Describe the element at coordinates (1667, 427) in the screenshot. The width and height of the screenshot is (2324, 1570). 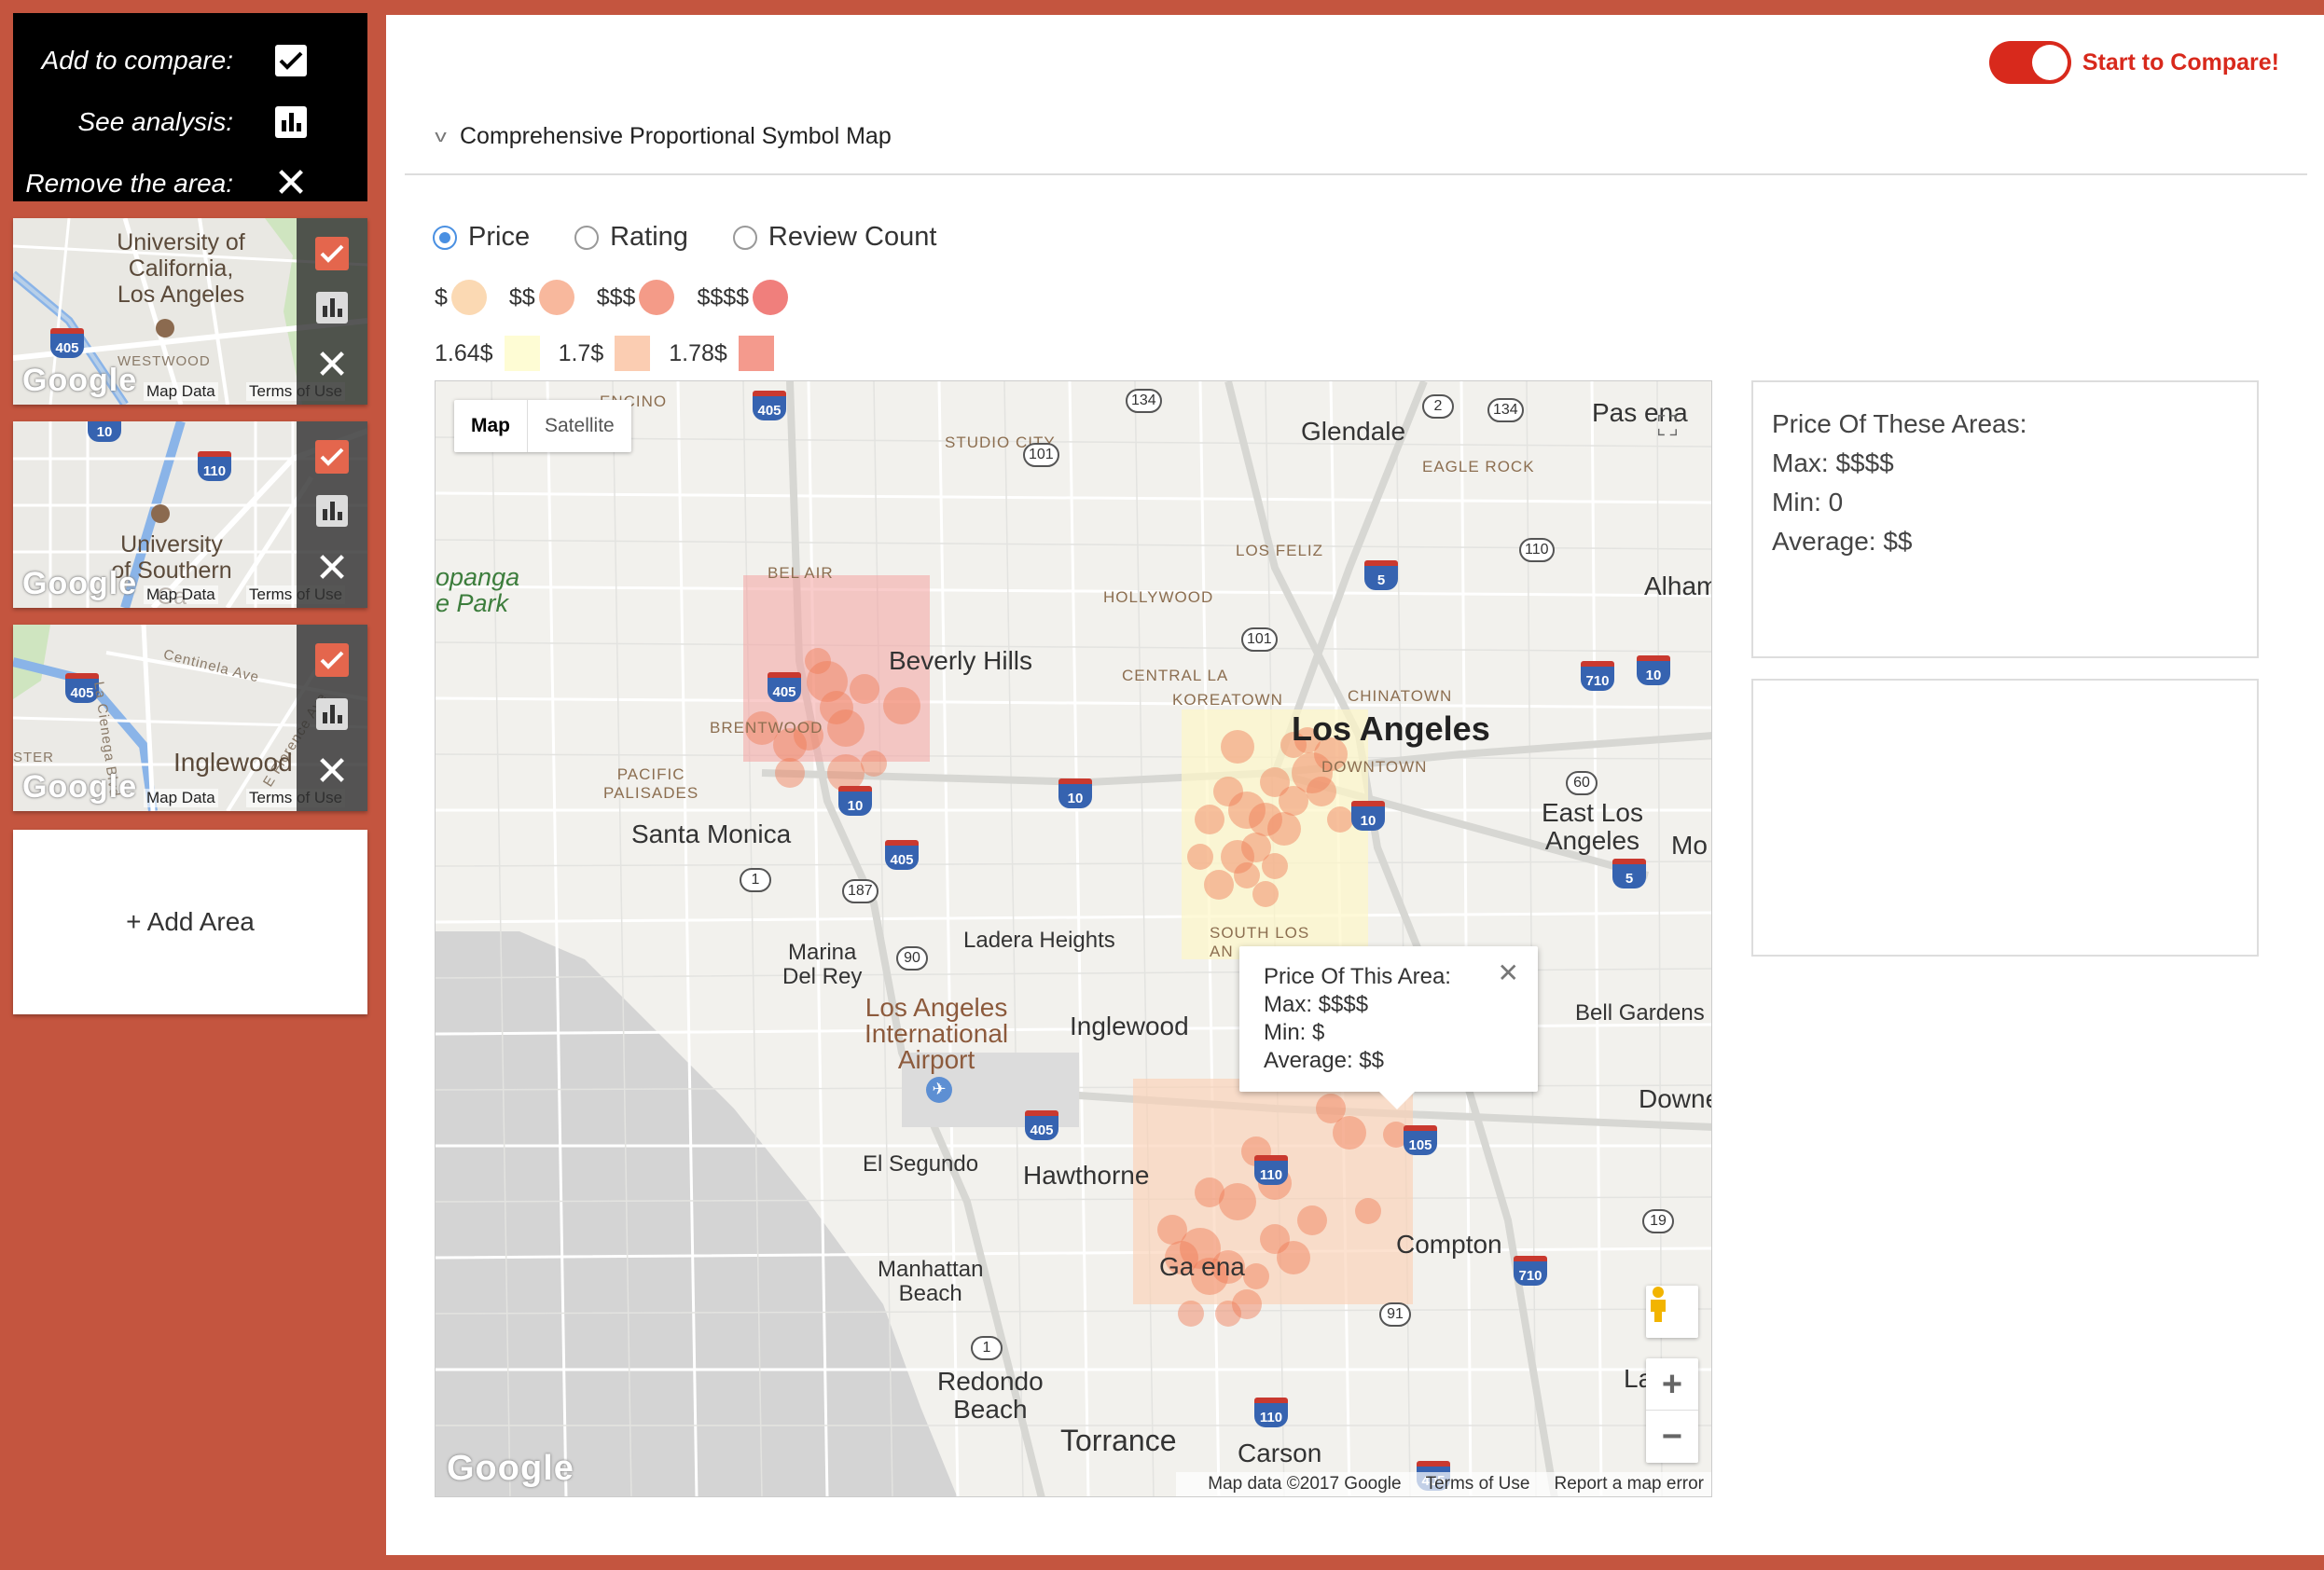
I see `fullscreen-icon: ⛶` at that location.